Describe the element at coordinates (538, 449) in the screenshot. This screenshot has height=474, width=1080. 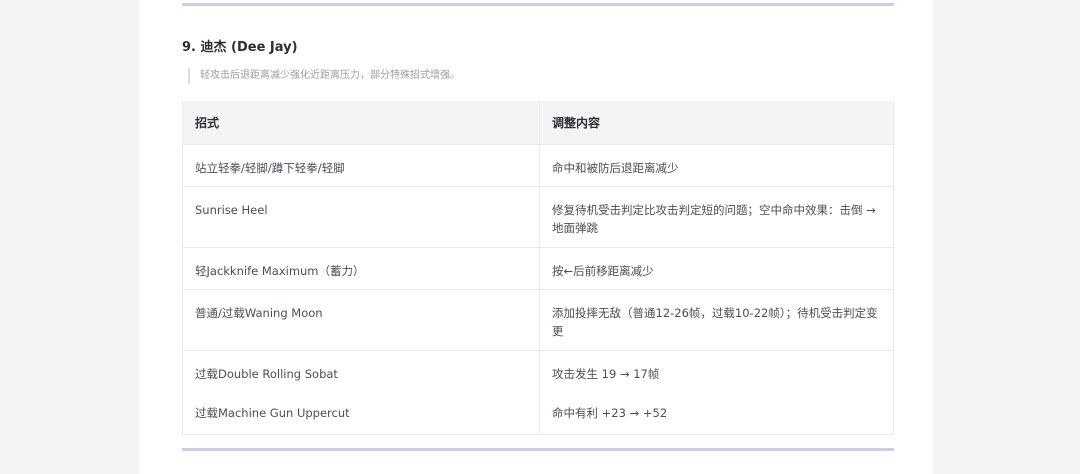
I see `bottom-divider` at that location.